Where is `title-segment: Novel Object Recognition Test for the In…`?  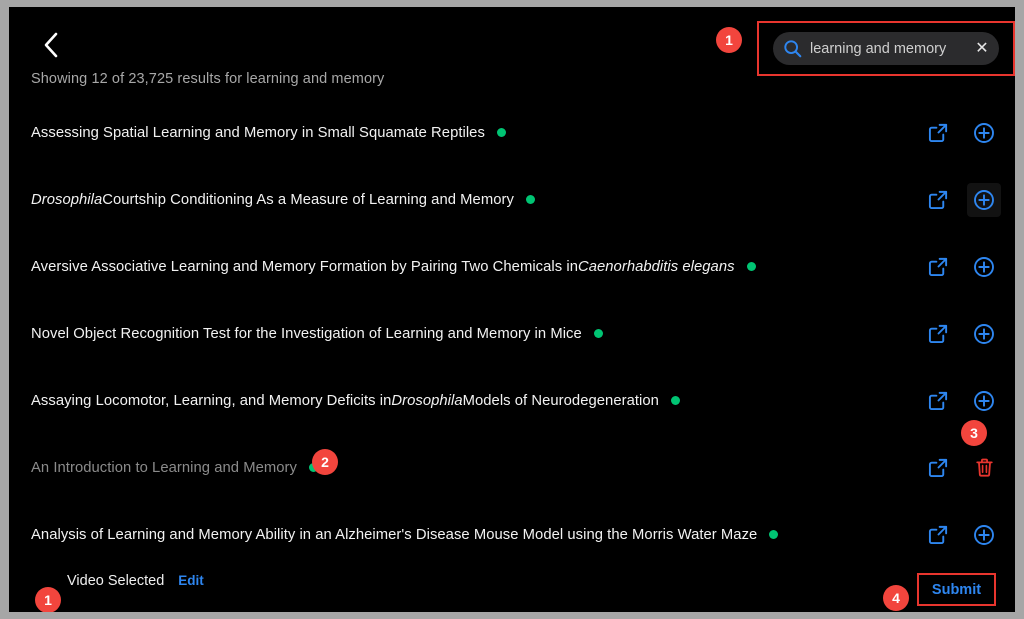 title-segment: Novel Object Recognition Test for the In… is located at coordinates (306, 333).